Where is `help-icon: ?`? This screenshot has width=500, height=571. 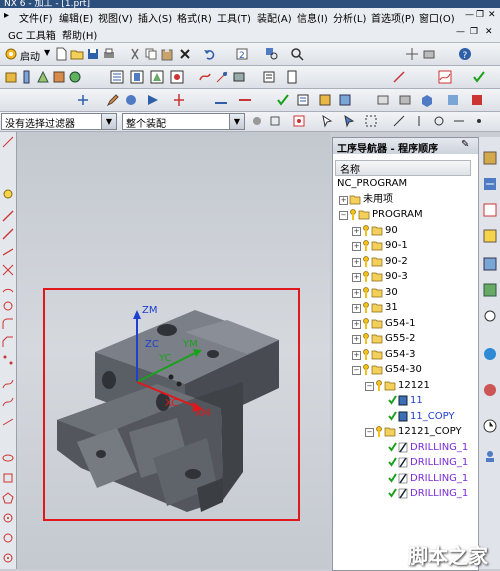 help-icon: ? is located at coordinates (465, 54).